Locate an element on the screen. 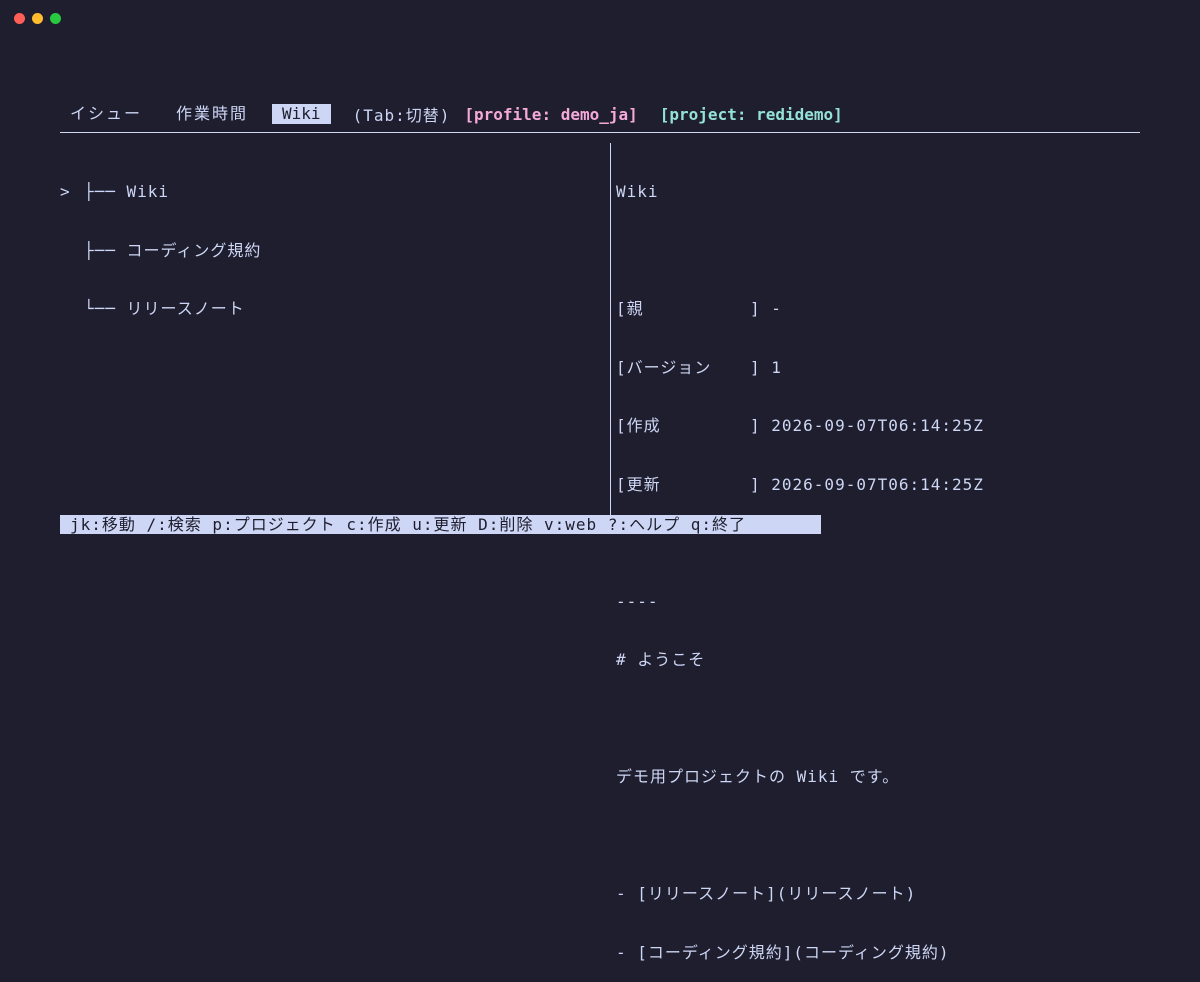  meta-version: [バージョン] 1 is located at coordinates (699, 367).